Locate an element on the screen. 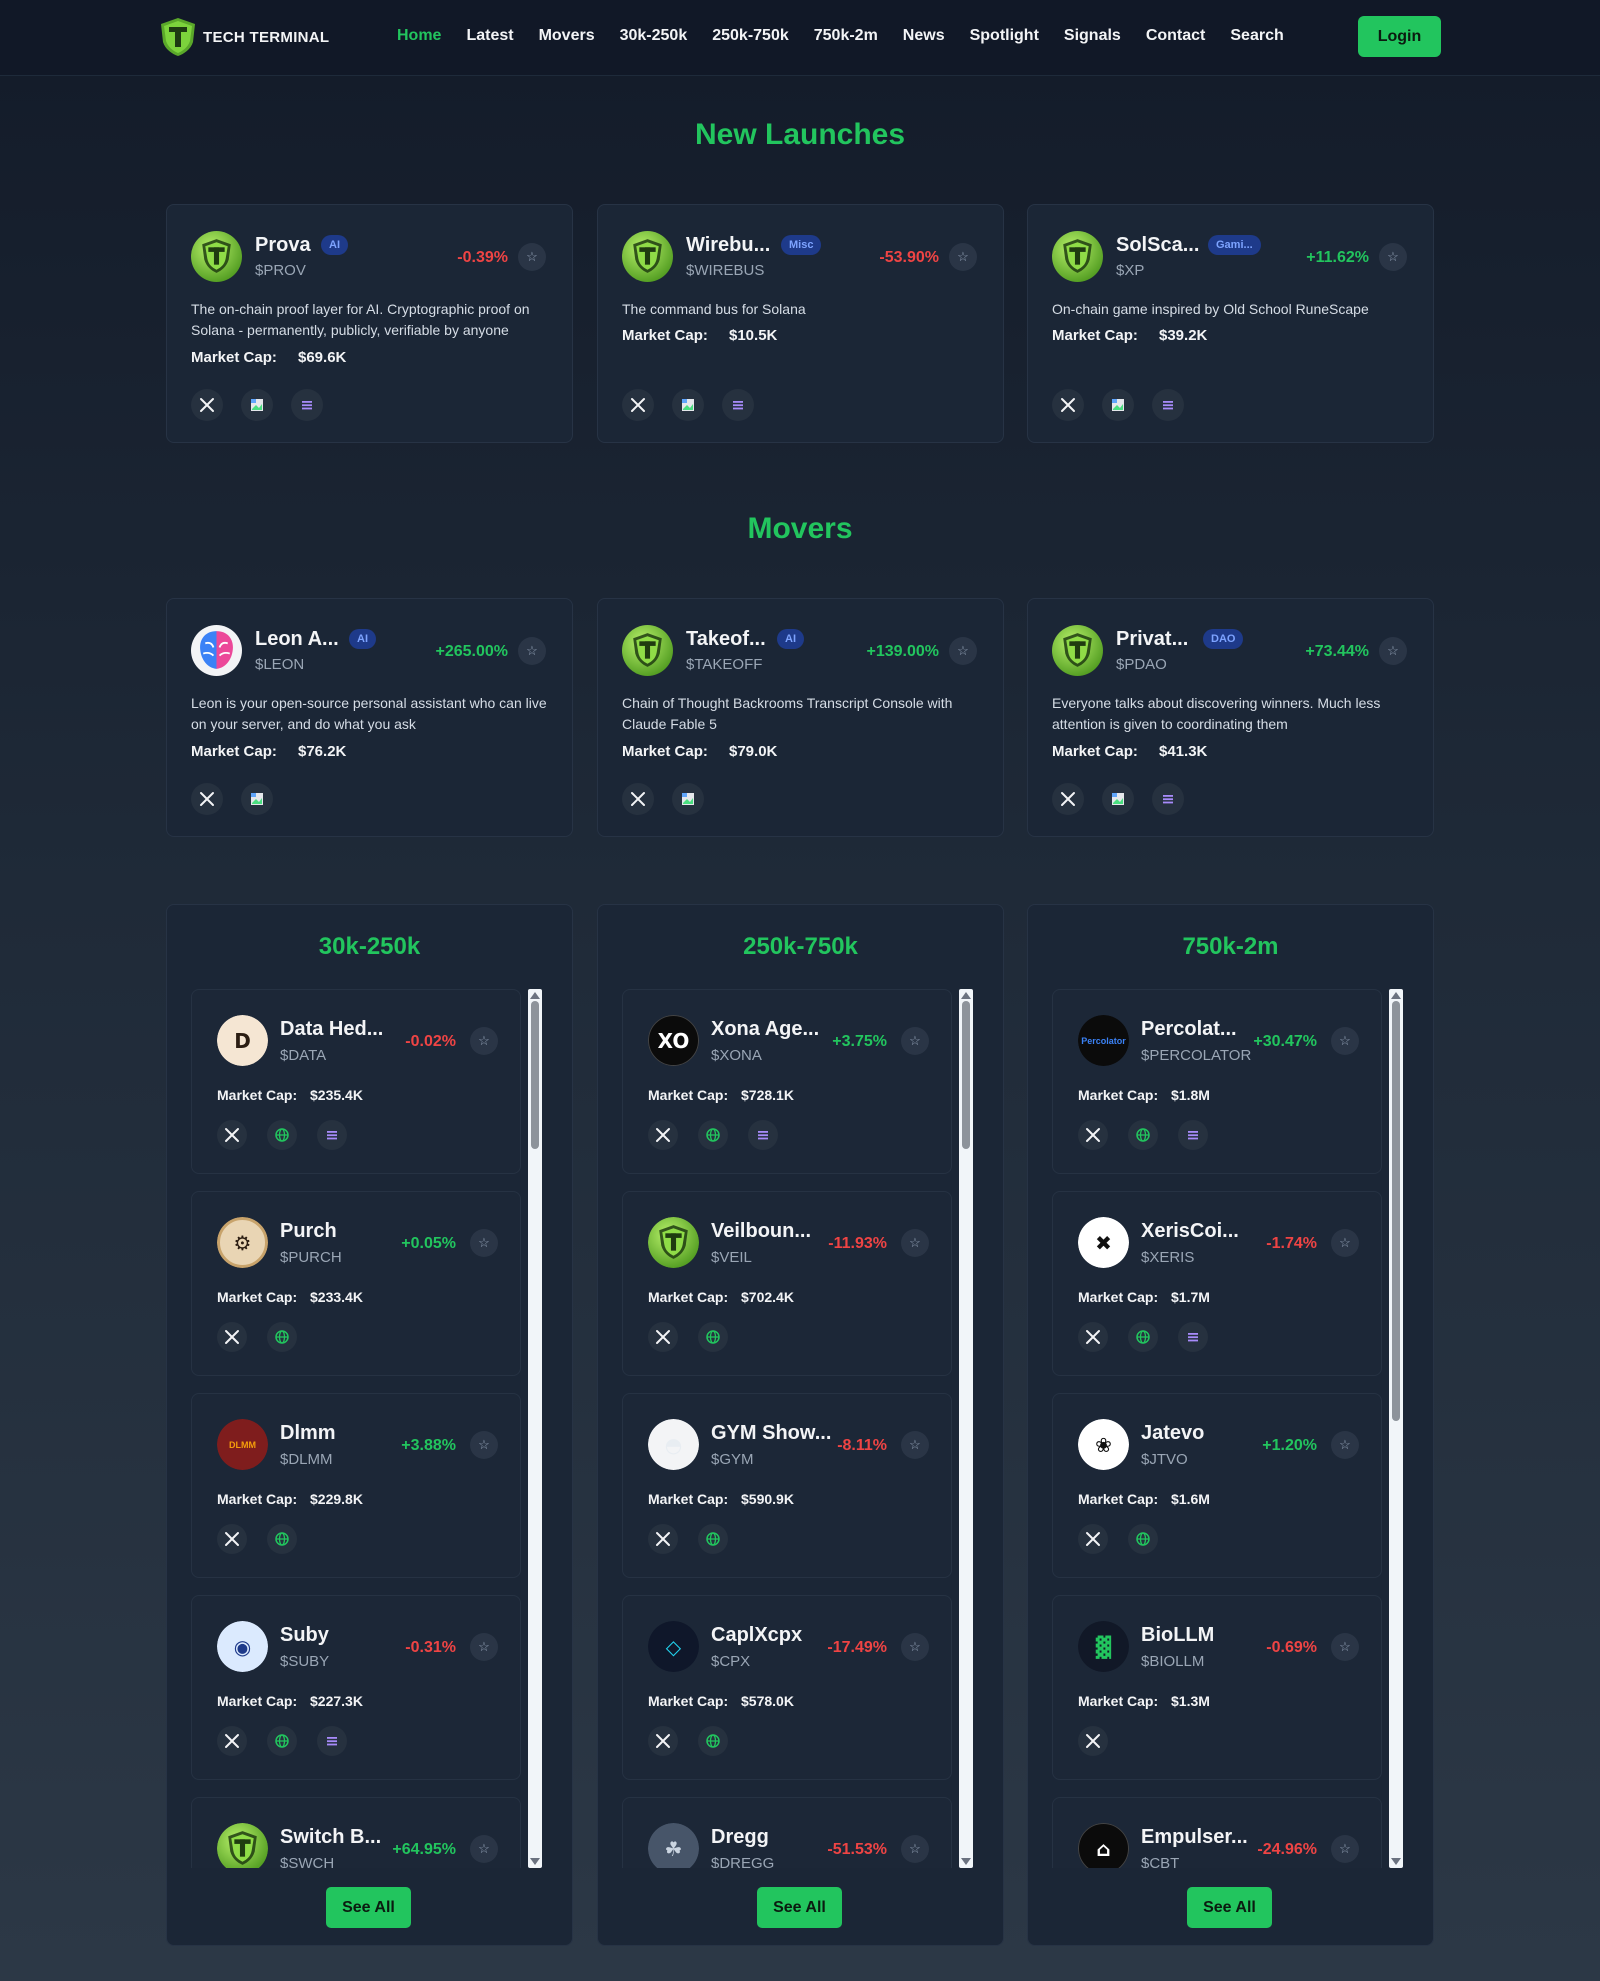  nav-movers: Movers is located at coordinates (567, 36).